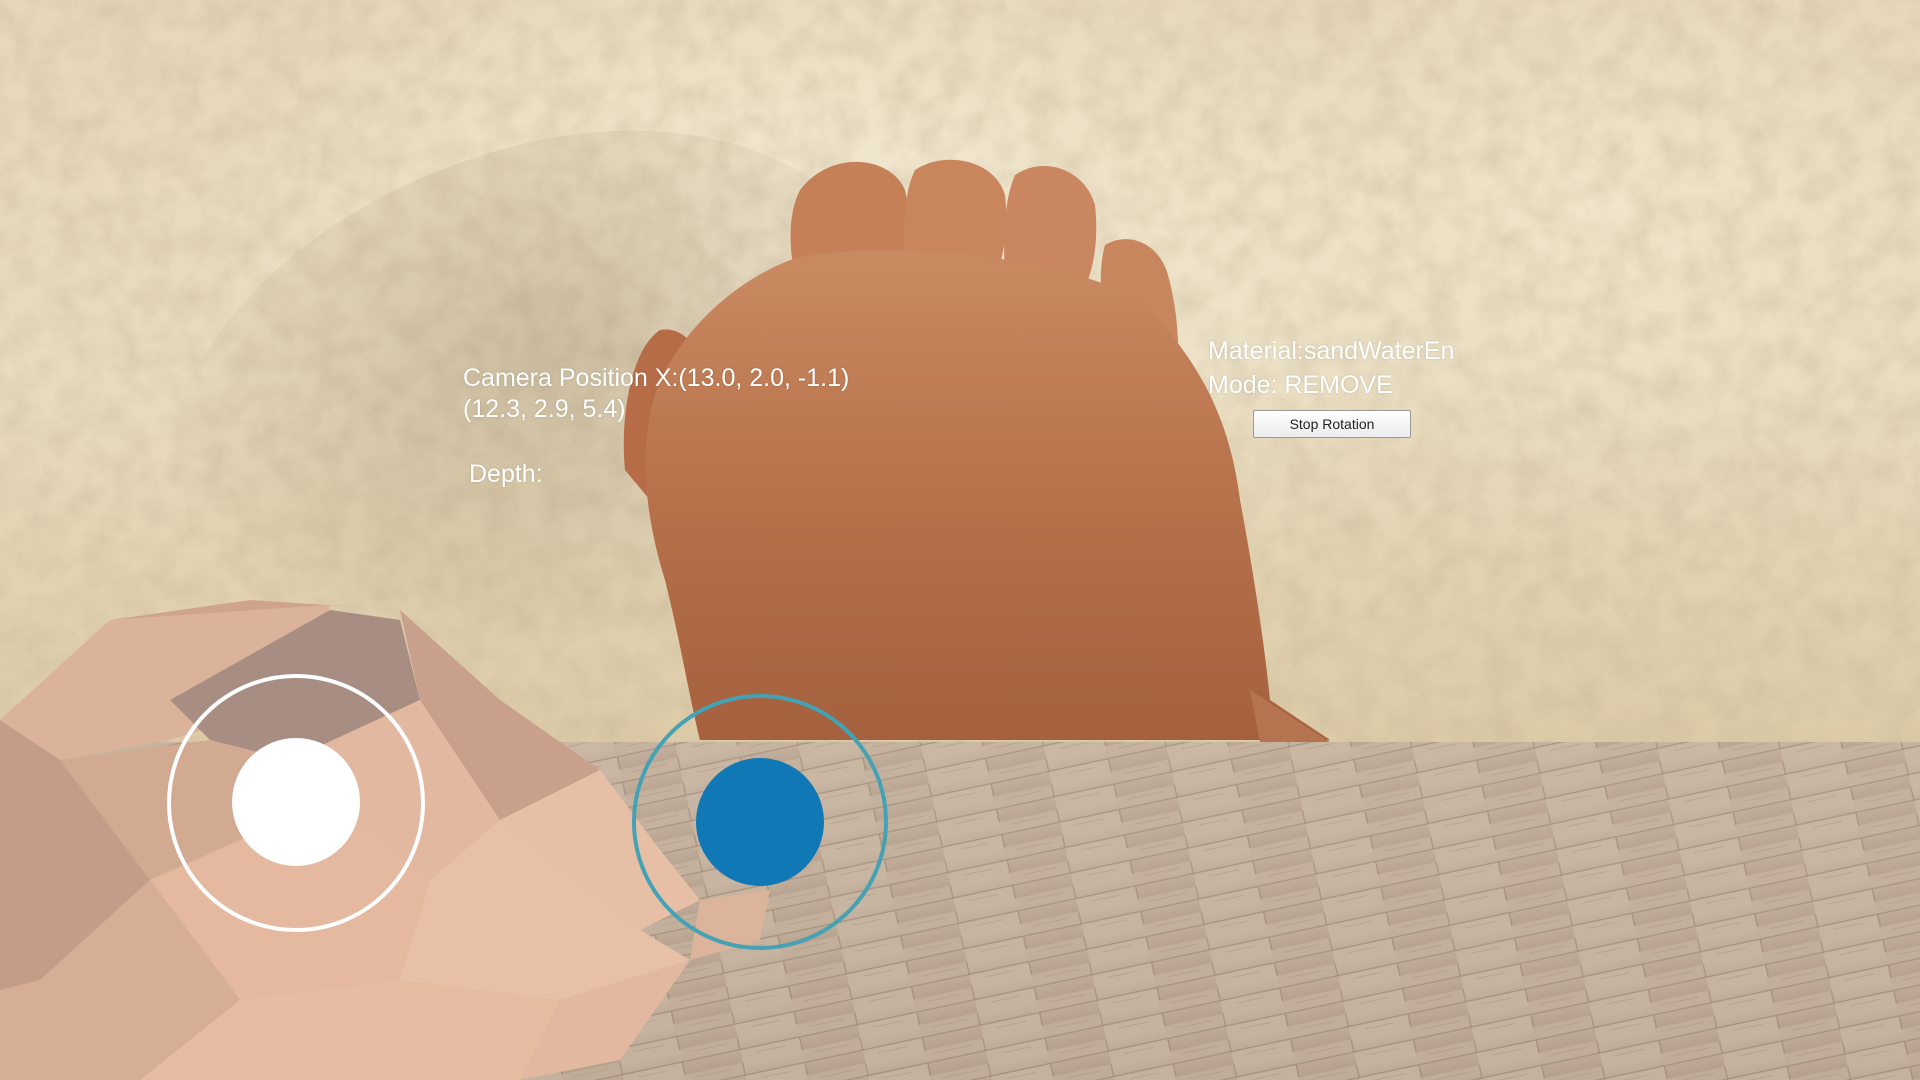 Image resolution: width=1920 pixels, height=1080 pixels. I want to click on material-label: Material:sandWaterEn, so click(1331, 351).